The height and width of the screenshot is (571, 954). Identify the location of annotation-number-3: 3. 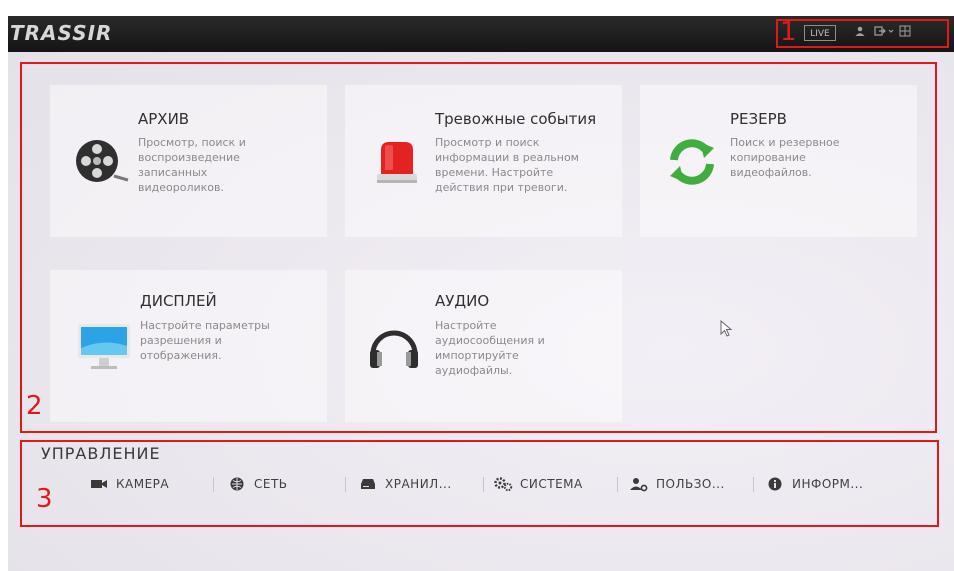
(44, 499).